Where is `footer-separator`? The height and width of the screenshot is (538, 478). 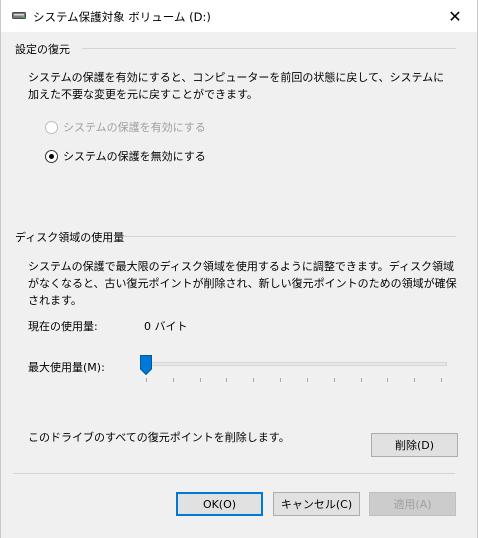
footer-separator is located at coordinates (234, 473).